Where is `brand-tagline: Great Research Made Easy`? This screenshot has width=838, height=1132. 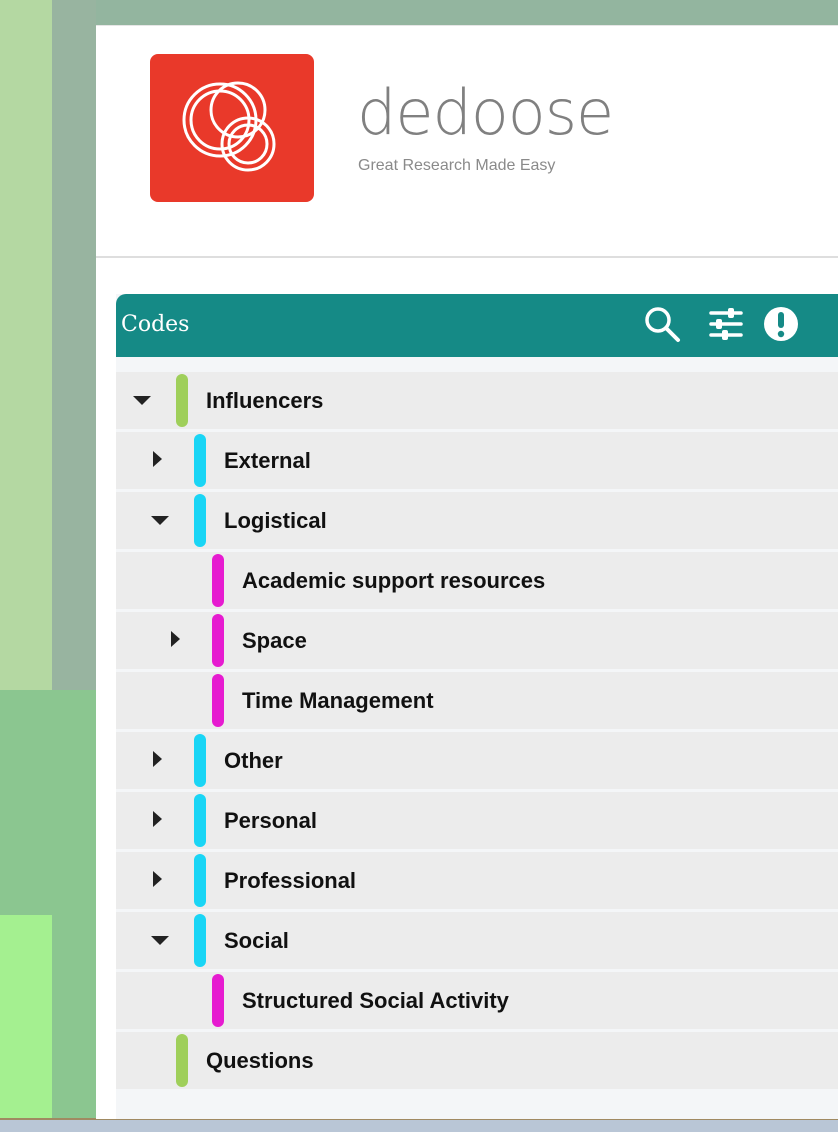 brand-tagline: Great Research Made Easy is located at coordinates (457, 165).